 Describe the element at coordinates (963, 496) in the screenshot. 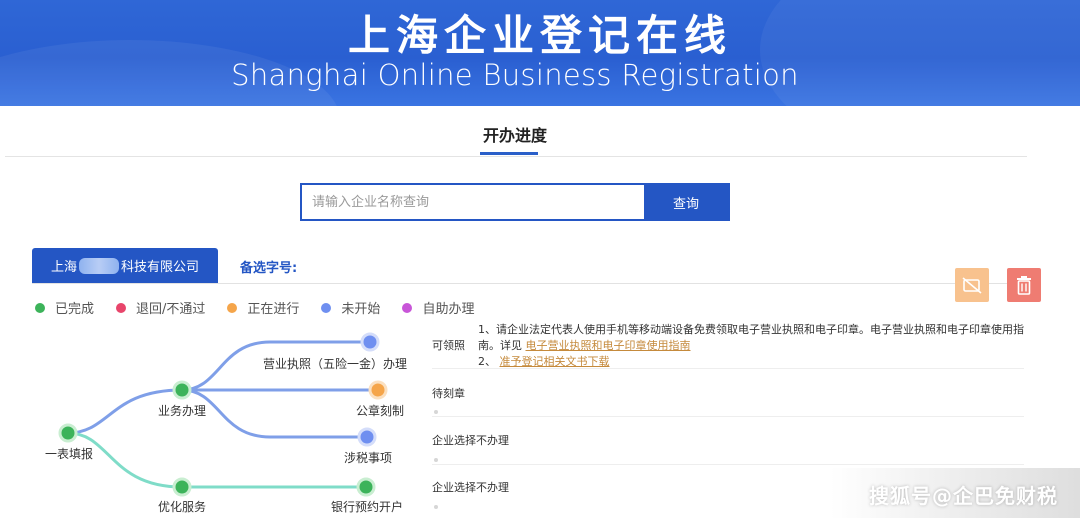

I see `watermark: 搜狐号@企巴免财税` at that location.